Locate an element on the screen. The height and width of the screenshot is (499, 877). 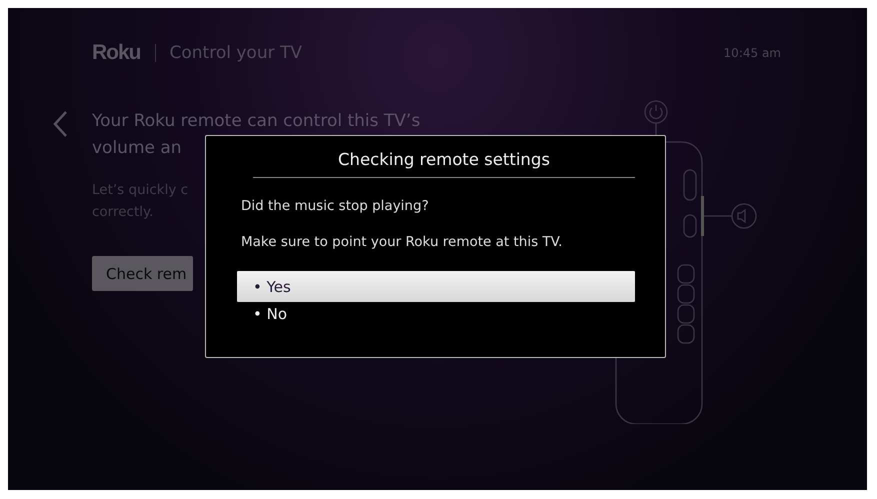
heading-text: Your Roku remote can control this TV’s is located at coordinates (256, 121).